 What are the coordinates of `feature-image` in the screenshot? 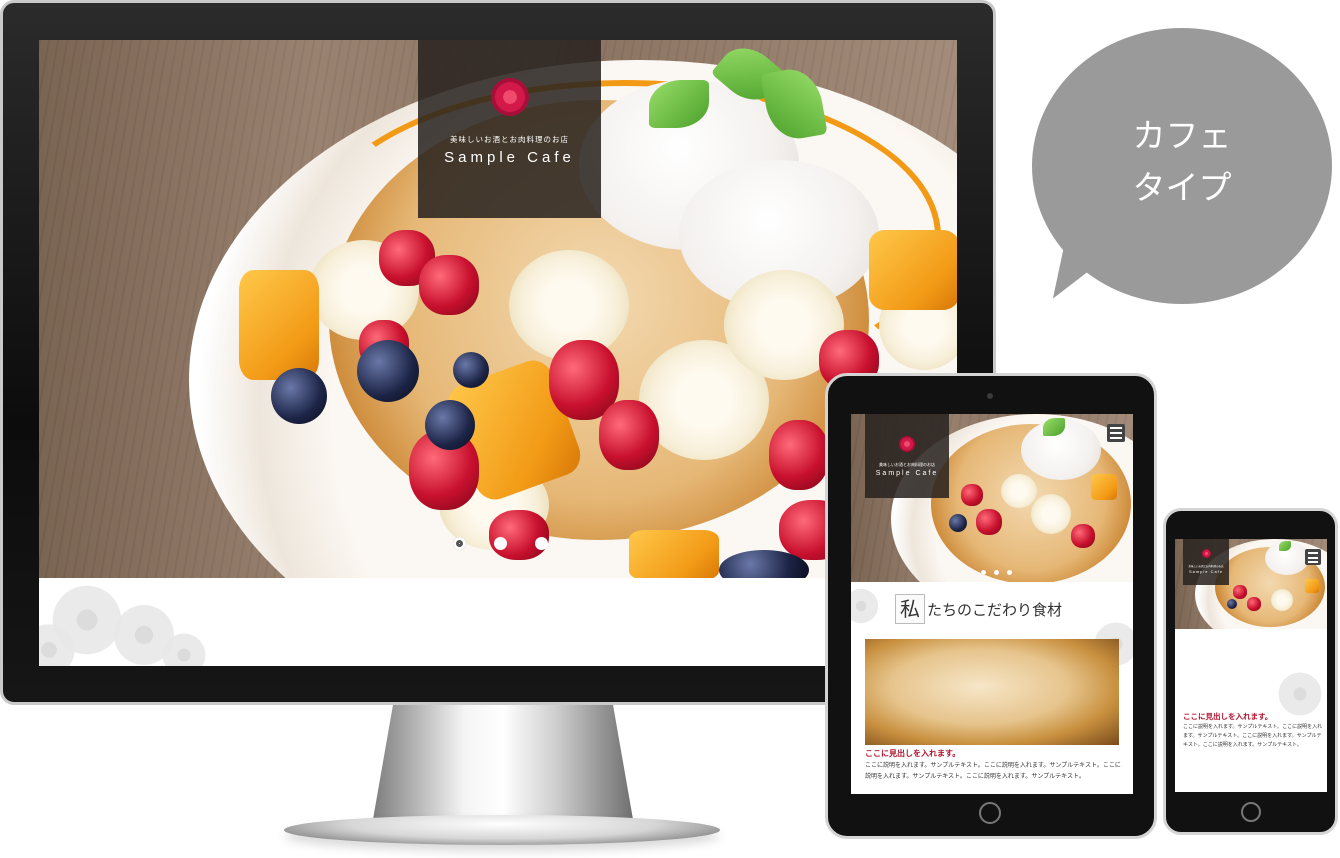 It's located at (992, 692).